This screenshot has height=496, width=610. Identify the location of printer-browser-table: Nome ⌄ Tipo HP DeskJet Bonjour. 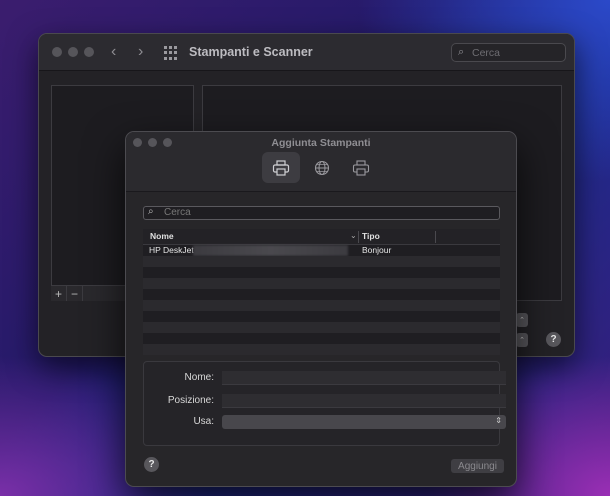
(321, 292).